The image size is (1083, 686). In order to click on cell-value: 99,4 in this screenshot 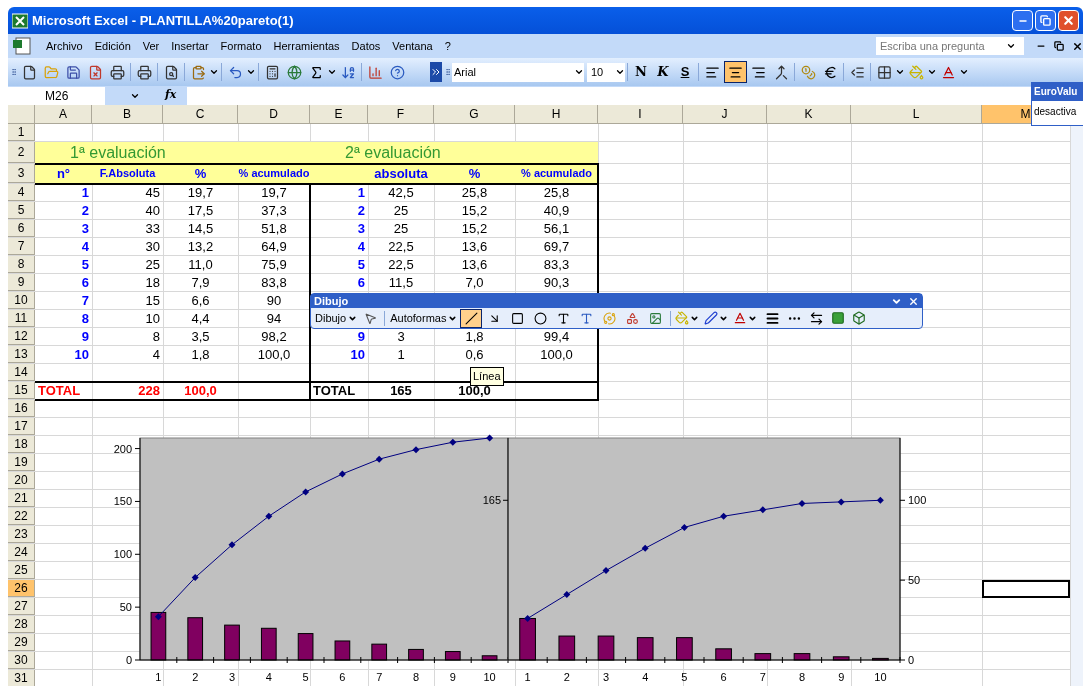, I will do `click(556, 336)`.